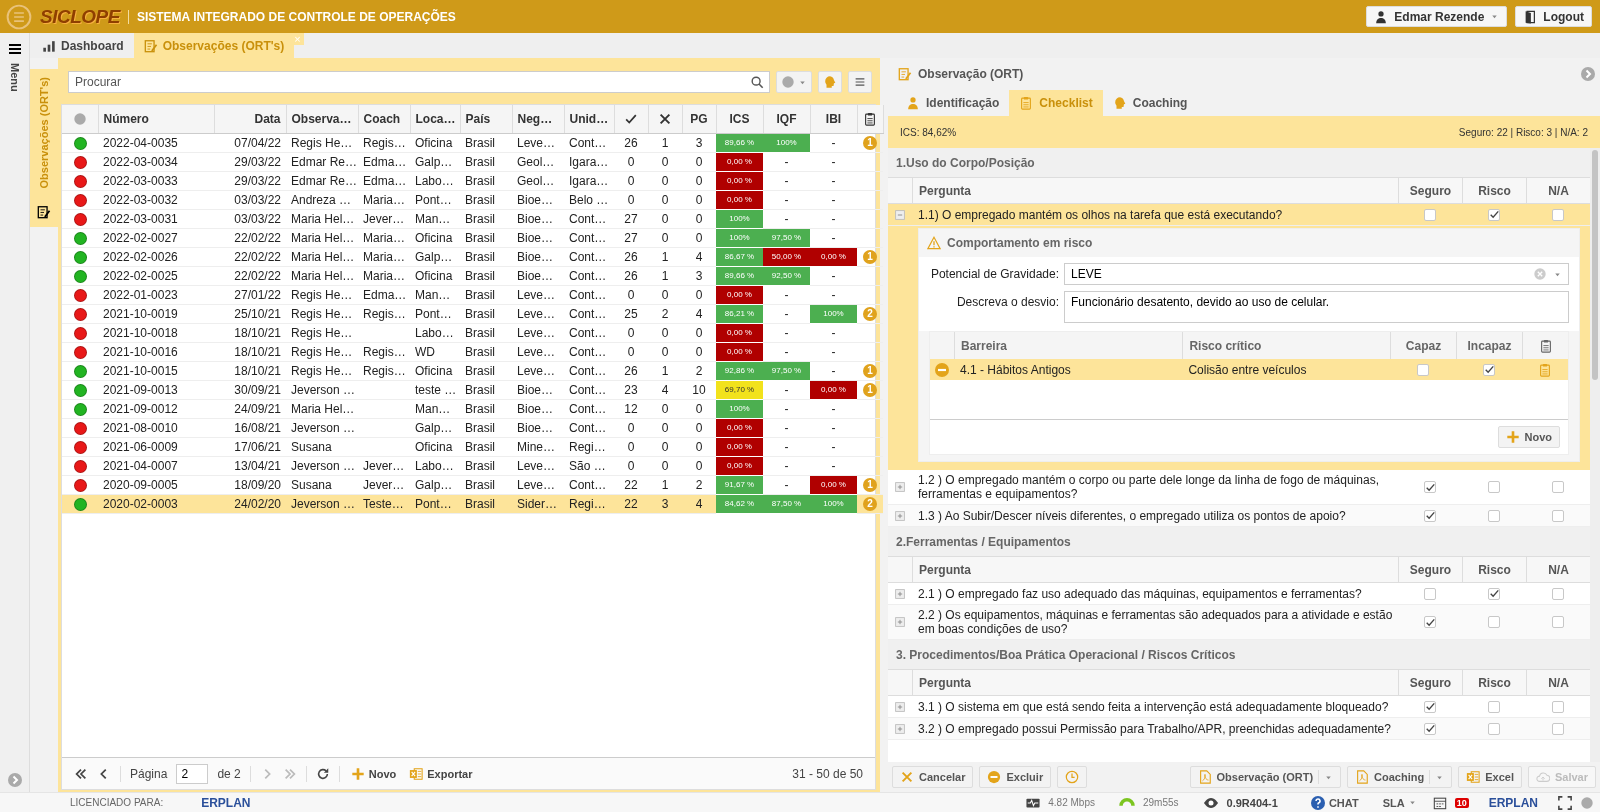 This screenshot has width=1600, height=812. Describe the element at coordinates (384, 119) in the screenshot. I see `column-header: Coach` at that location.